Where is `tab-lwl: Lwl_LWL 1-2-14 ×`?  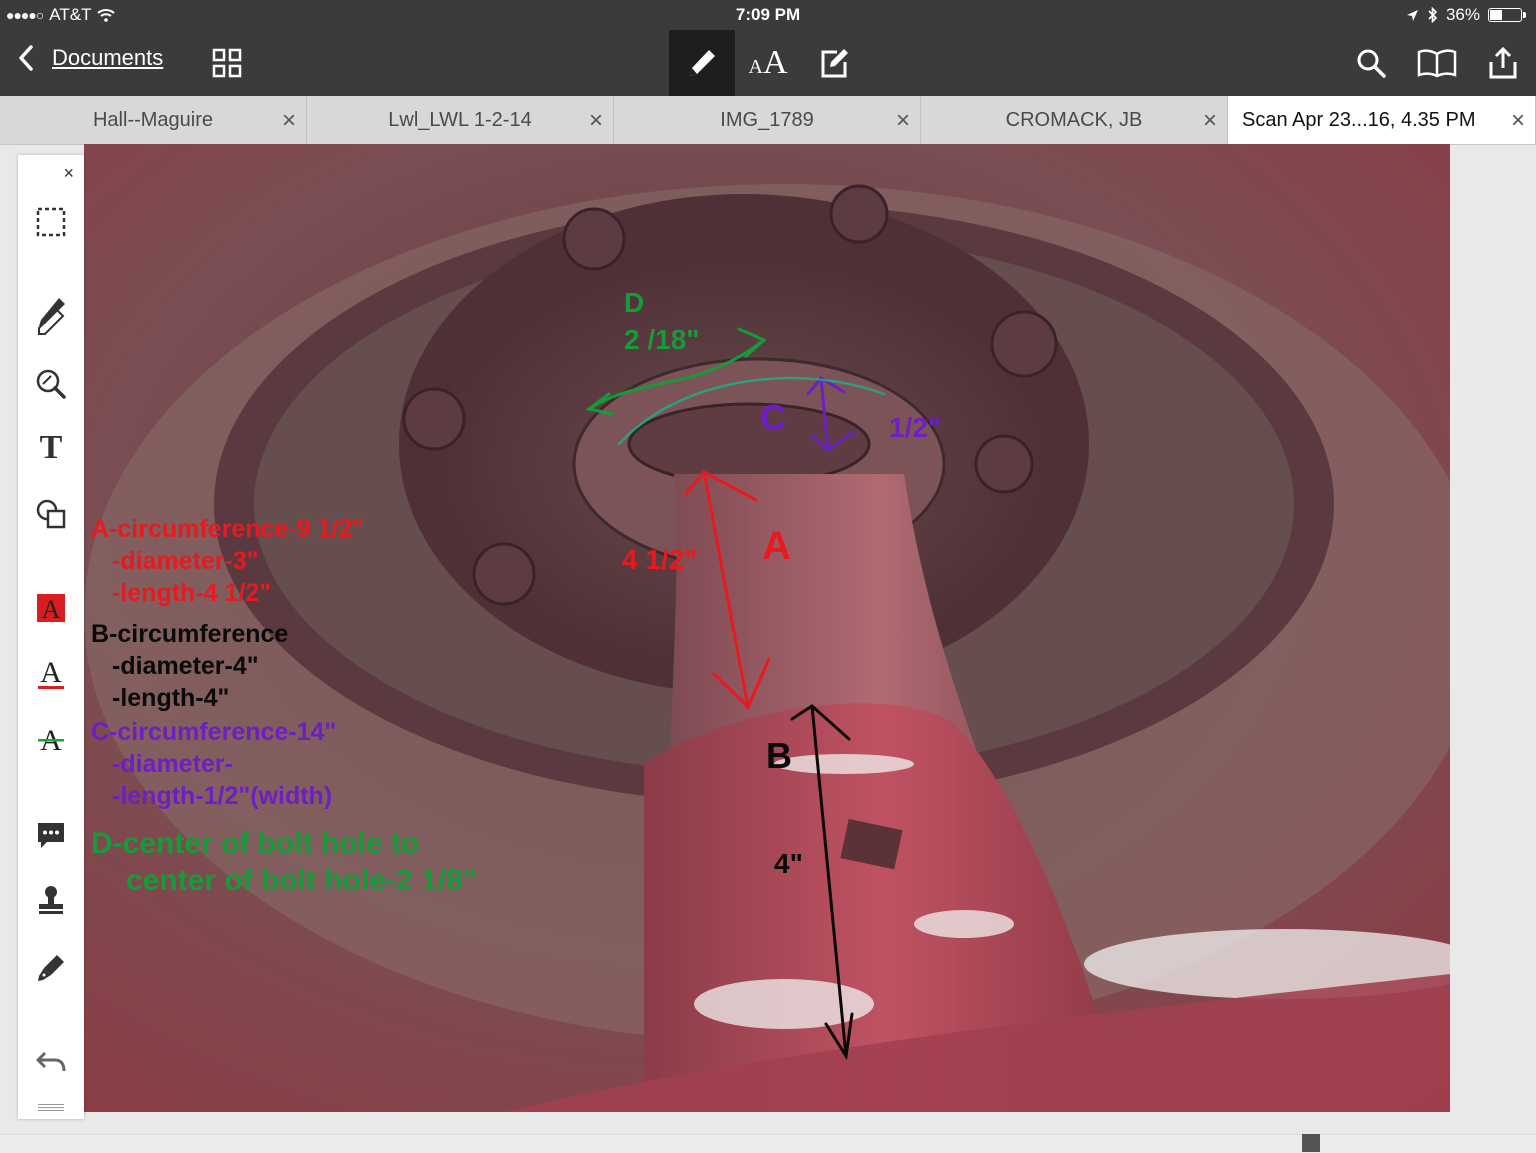 tab-lwl: Lwl_LWL 1-2-14 × is located at coordinates (460, 120).